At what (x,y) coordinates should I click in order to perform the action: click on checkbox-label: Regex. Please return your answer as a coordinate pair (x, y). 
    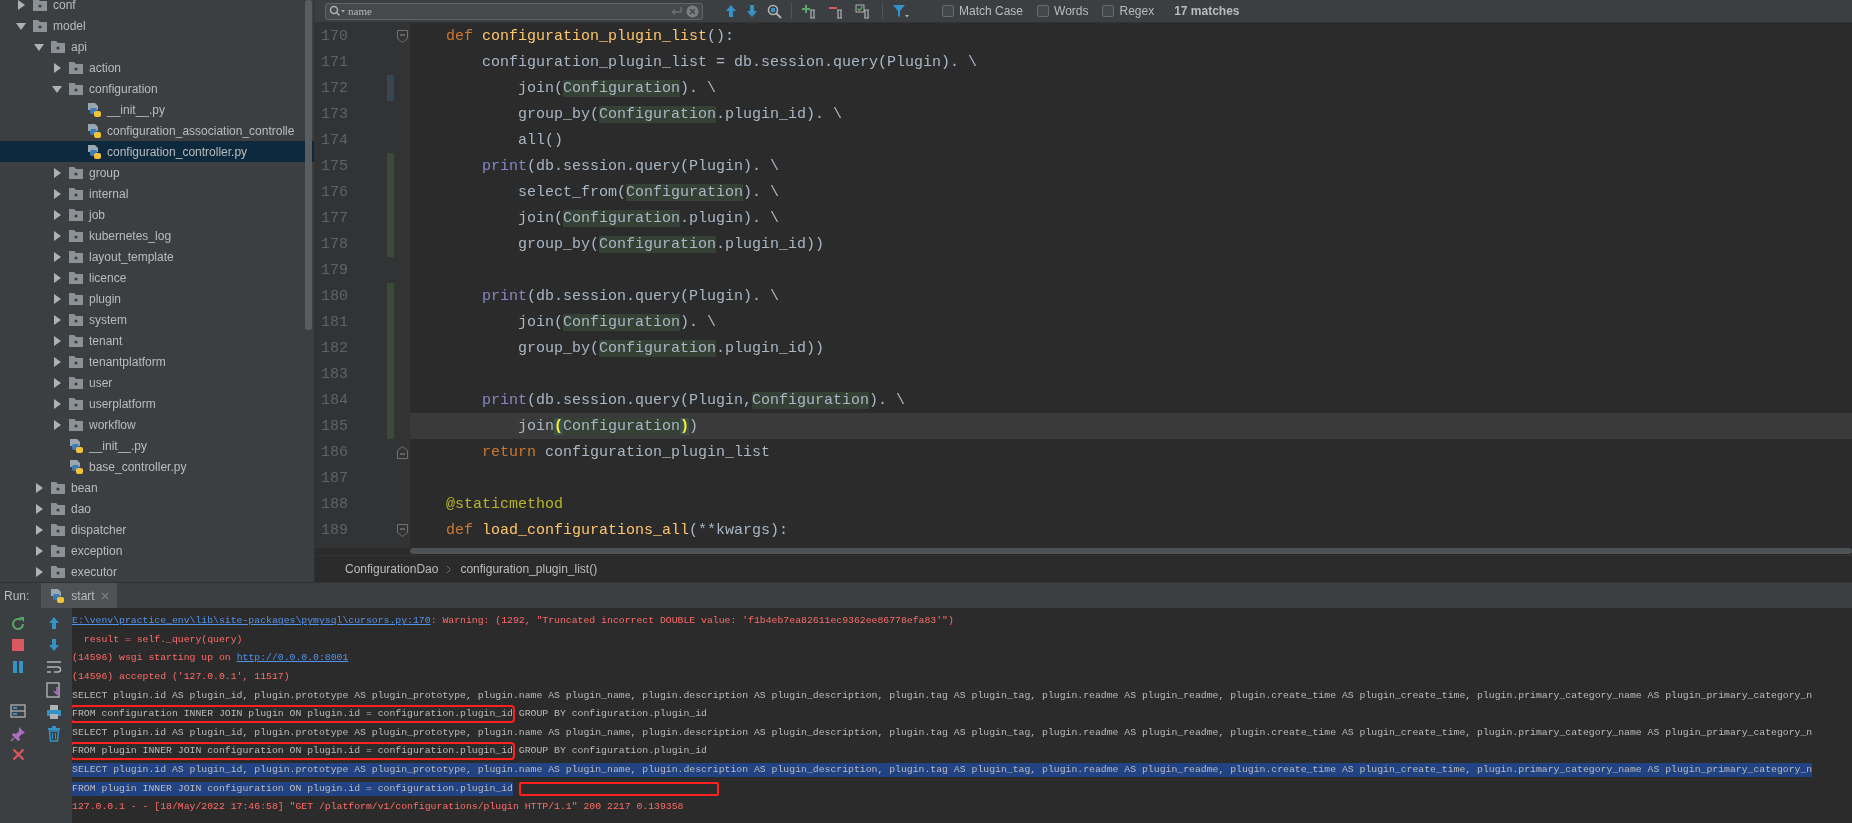
    Looking at the image, I should click on (1137, 11).